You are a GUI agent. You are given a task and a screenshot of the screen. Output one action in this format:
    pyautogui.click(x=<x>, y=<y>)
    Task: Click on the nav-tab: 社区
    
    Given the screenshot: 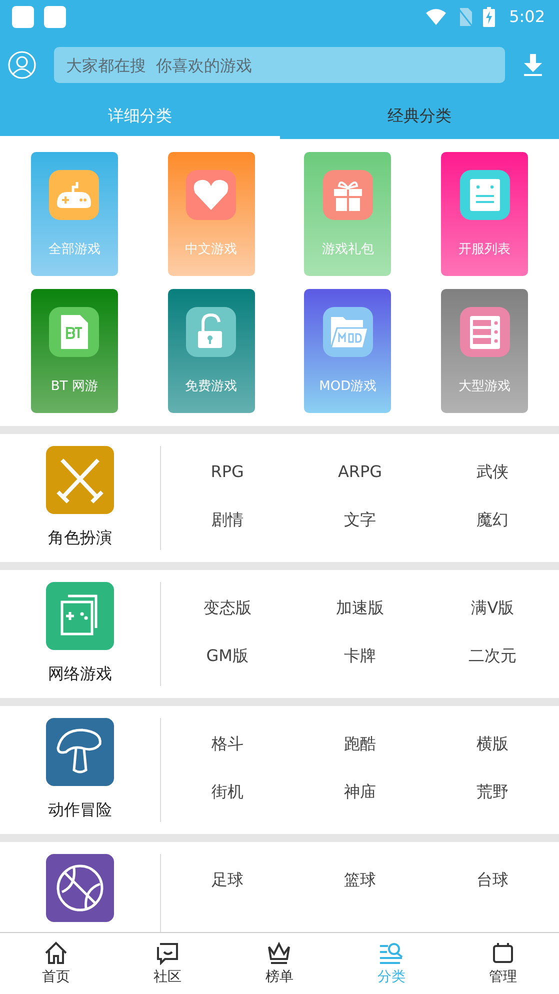 What is the action you would take?
    pyautogui.click(x=168, y=963)
    